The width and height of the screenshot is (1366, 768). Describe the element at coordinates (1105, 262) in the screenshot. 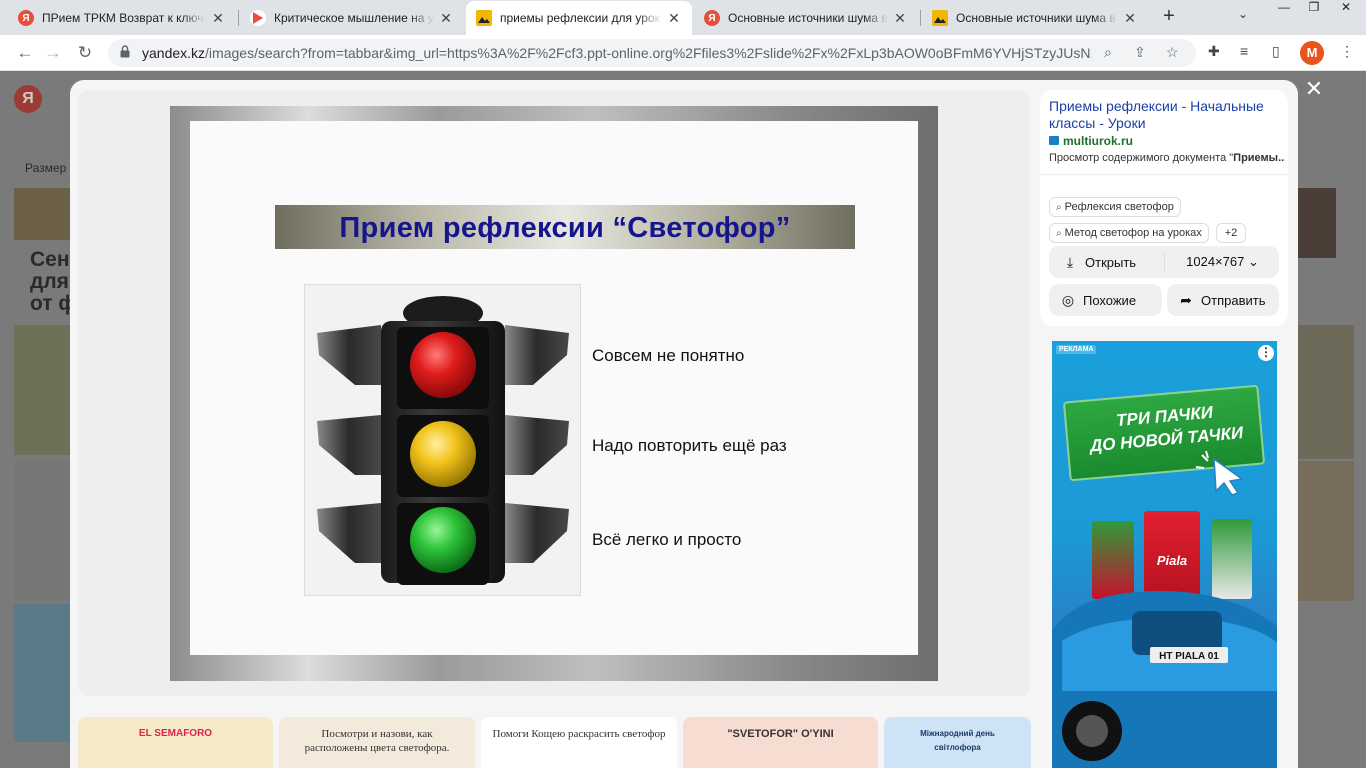

I see `open-image-button: ⤓ Открыть` at that location.